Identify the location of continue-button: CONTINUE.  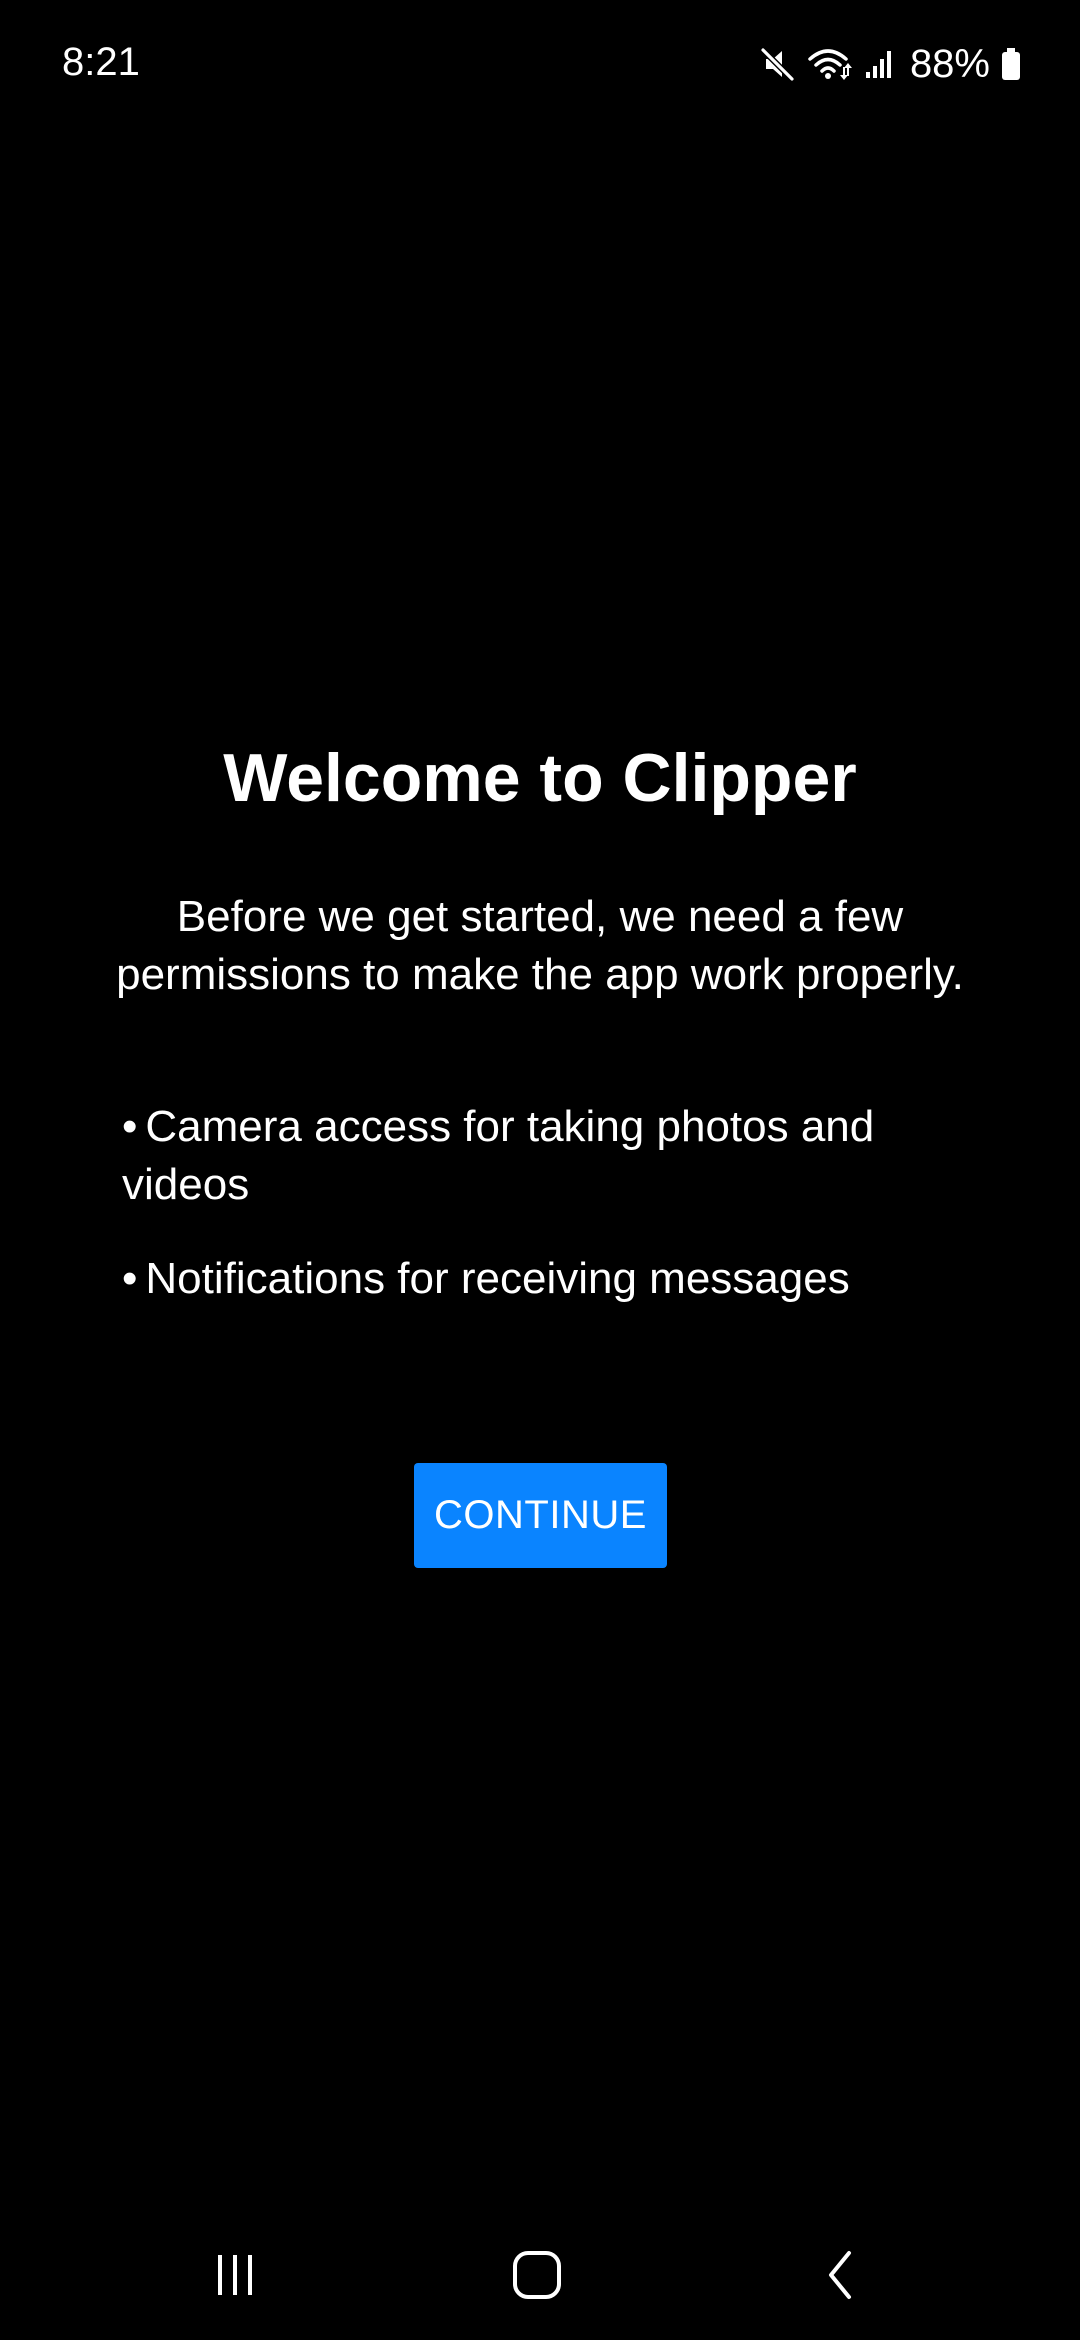
(540, 1515).